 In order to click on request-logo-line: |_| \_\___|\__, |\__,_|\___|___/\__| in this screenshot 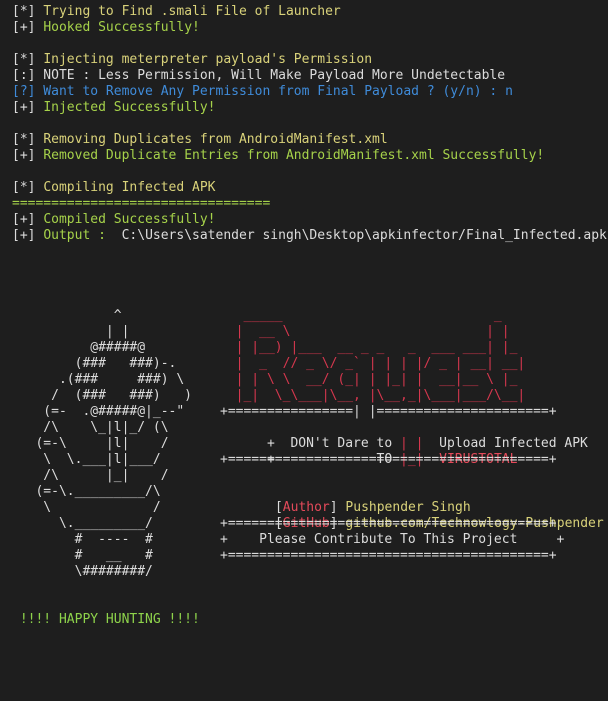, I will do `click(373, 395)`.